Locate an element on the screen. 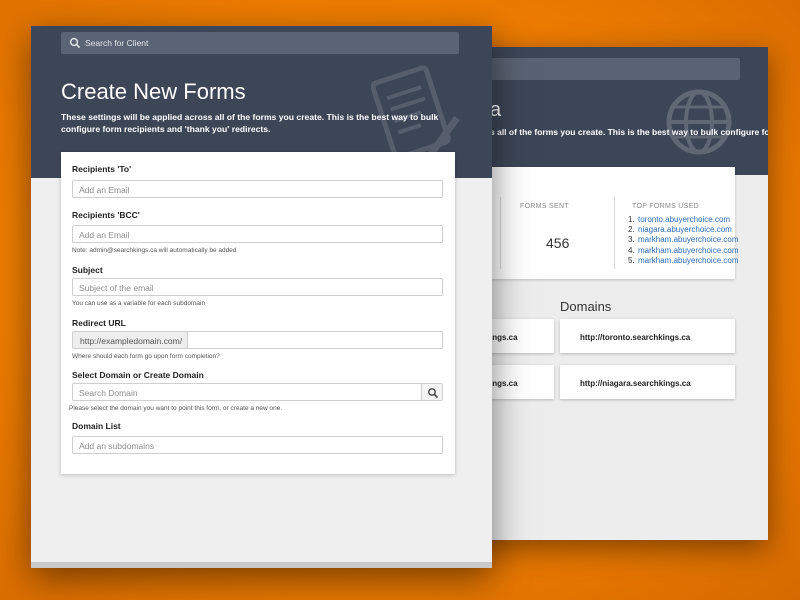  redirect-url-input is located at coordinates (315, 340).